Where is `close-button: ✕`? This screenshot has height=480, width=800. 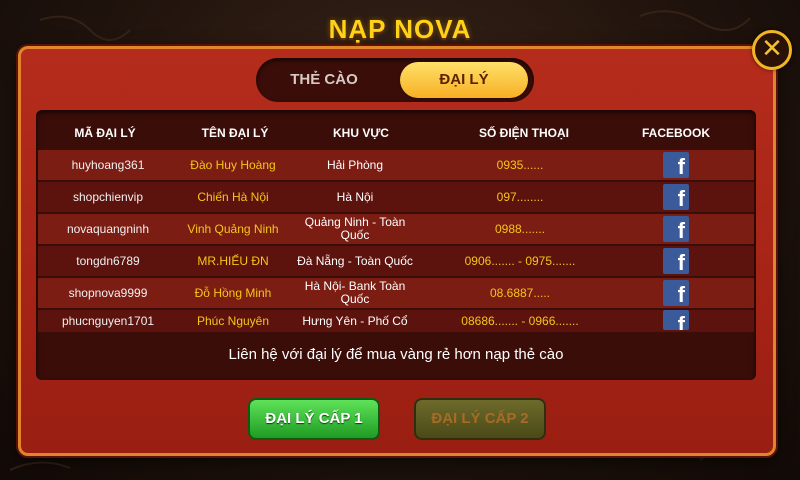
close-button: ✕ is located at coordinates (772, 50).